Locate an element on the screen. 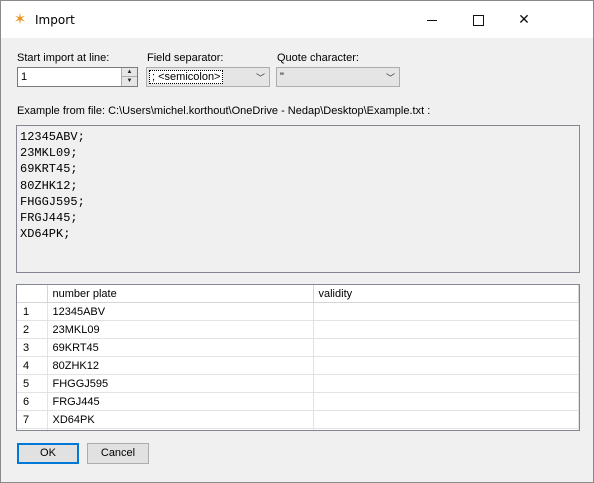 This screenshot has width=594, height=483. row-number: 1 is located at coordinates (32, 311).